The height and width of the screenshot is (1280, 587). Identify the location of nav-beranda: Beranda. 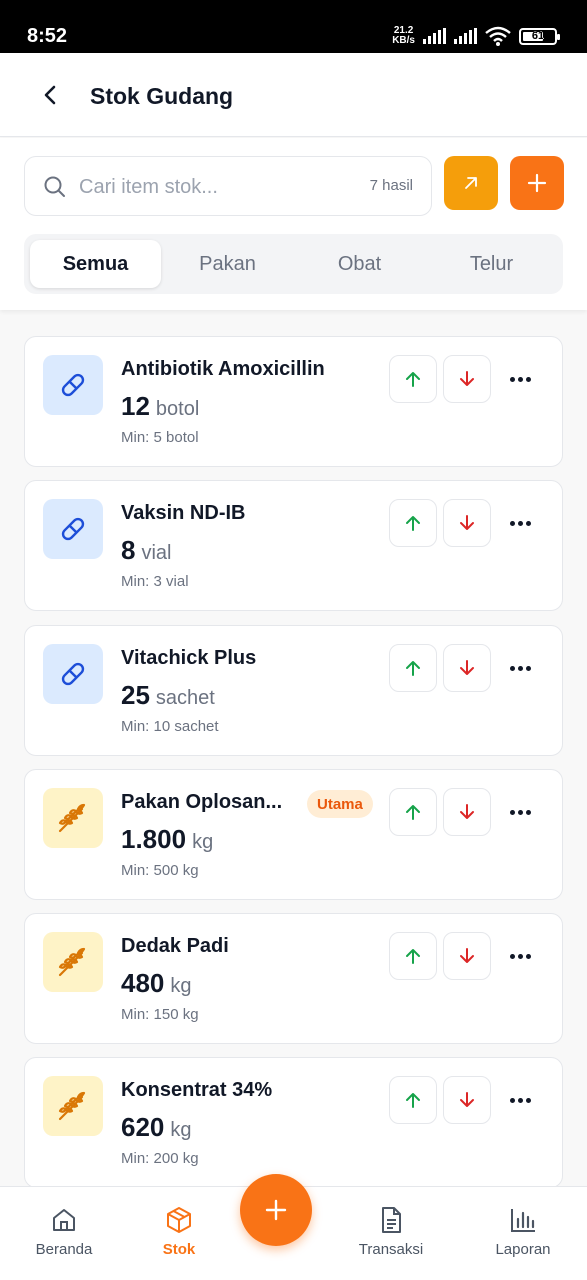
(64, 1231).